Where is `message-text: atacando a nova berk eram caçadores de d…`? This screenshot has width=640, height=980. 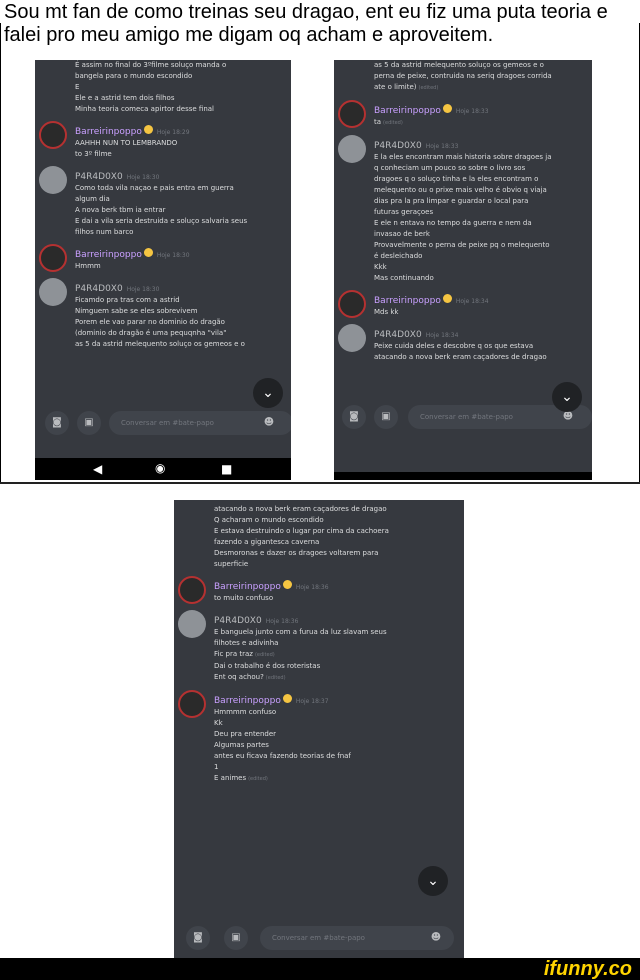
message-text: atacando a nova berk eram caçadores de d… is located at coordinates (300, 509).